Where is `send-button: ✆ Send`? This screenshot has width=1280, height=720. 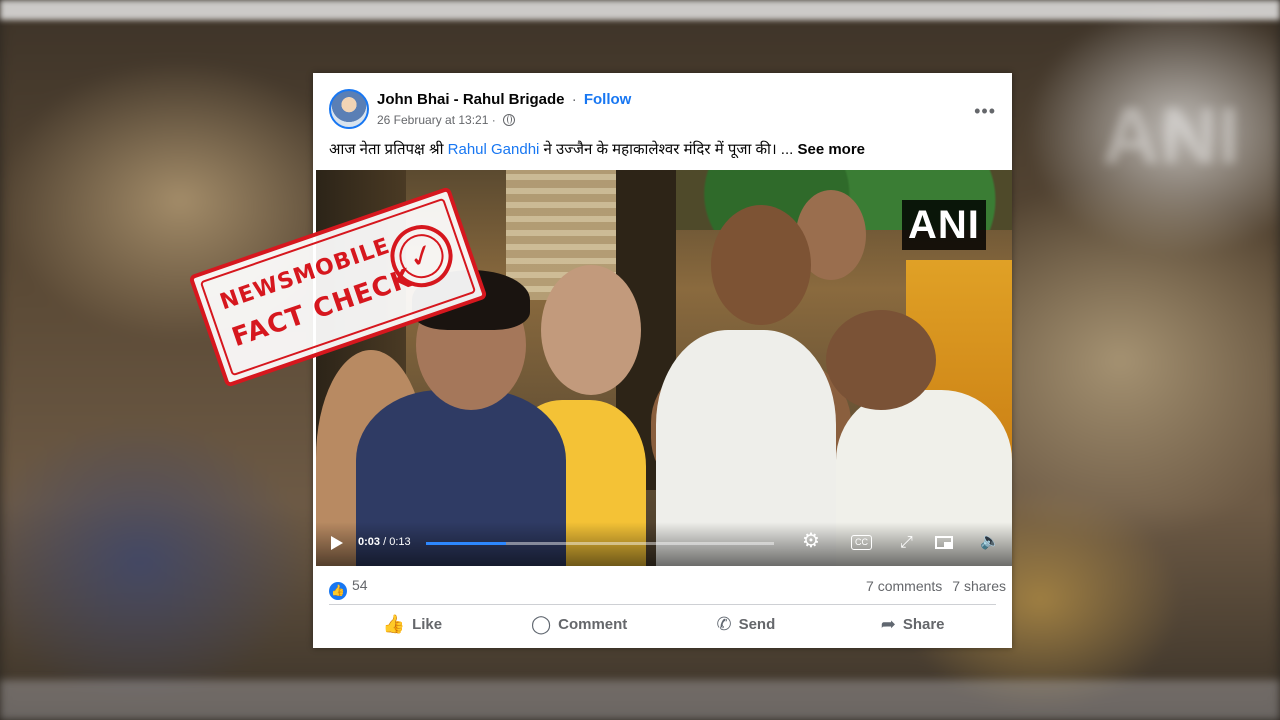
send-button: ✆ Send is located at coordinates (746, 624).